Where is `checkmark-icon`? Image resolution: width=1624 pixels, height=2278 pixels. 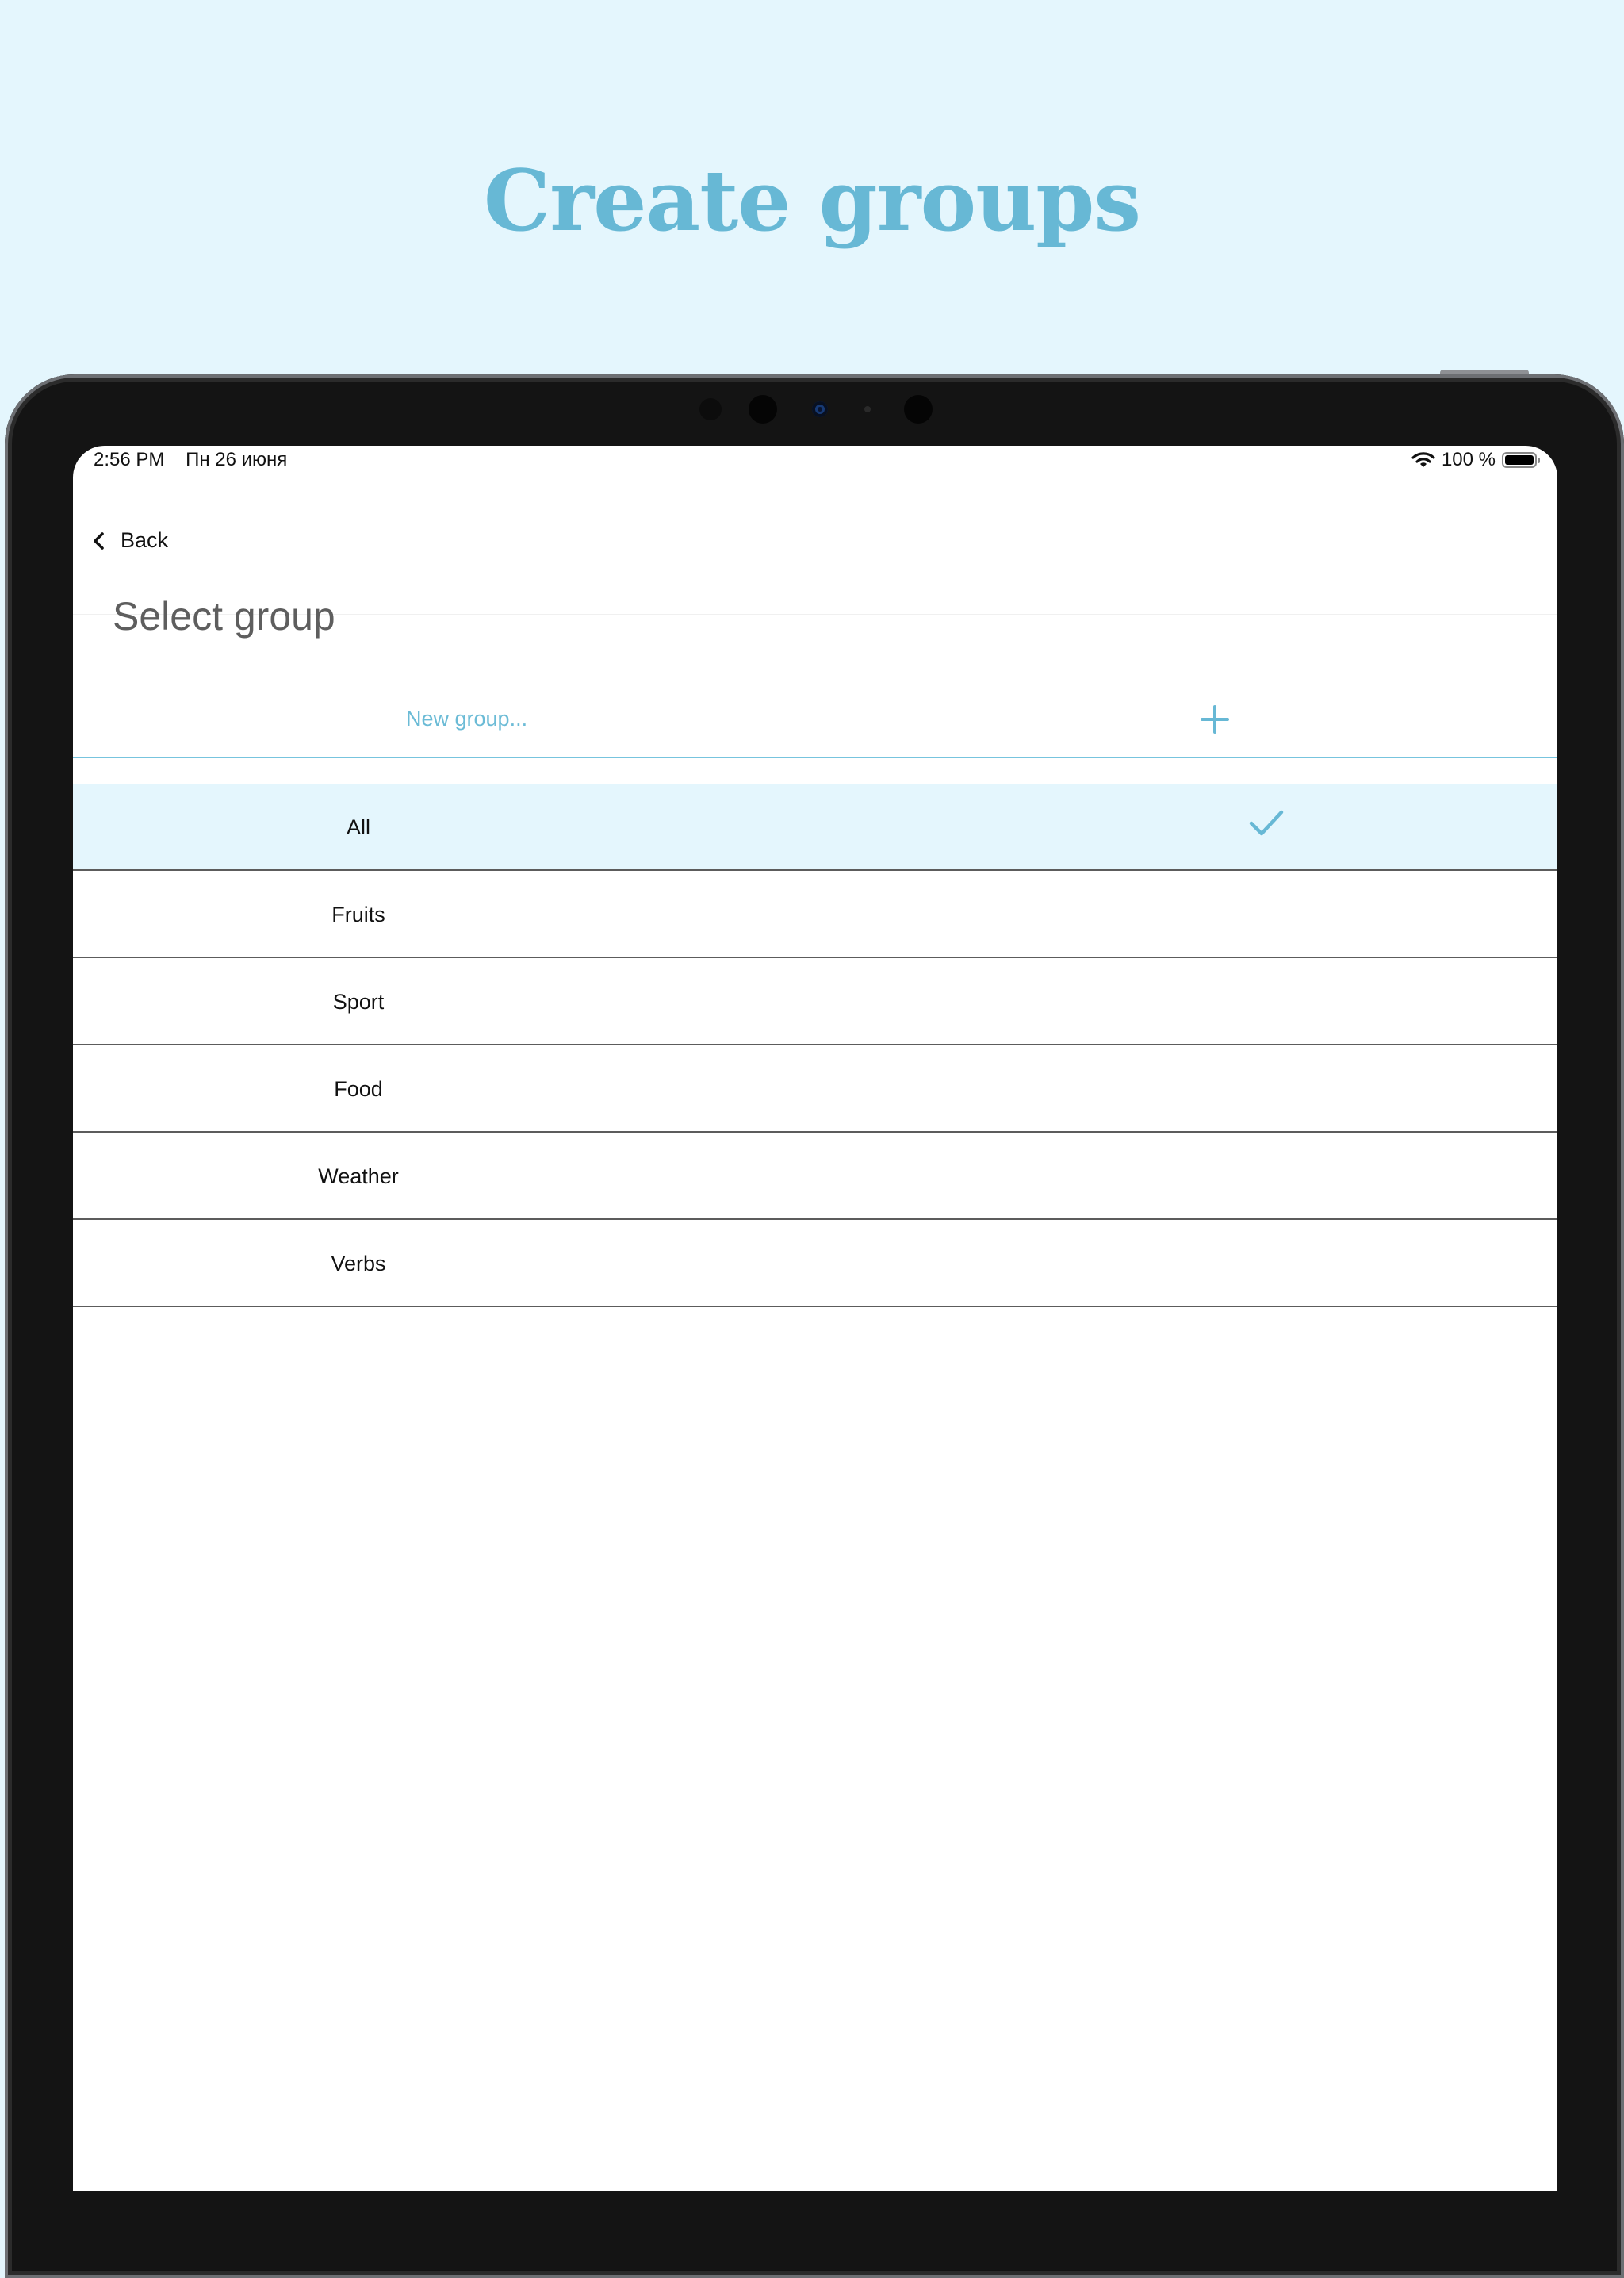 checkmark-icon is located at coordinates (1266, 823).